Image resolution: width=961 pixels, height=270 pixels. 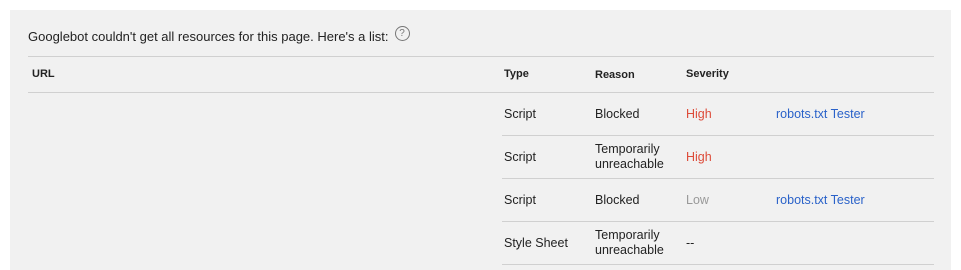 I want to click on help-icon: ?, so click(x=402, y=33).